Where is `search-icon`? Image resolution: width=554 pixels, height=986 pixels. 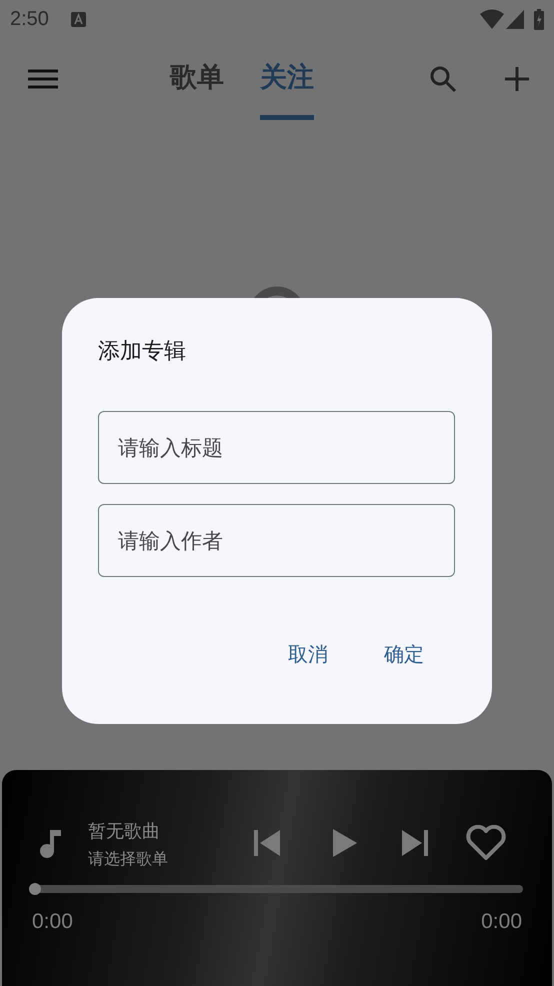 search-icon is located at coordinates (443, 79).